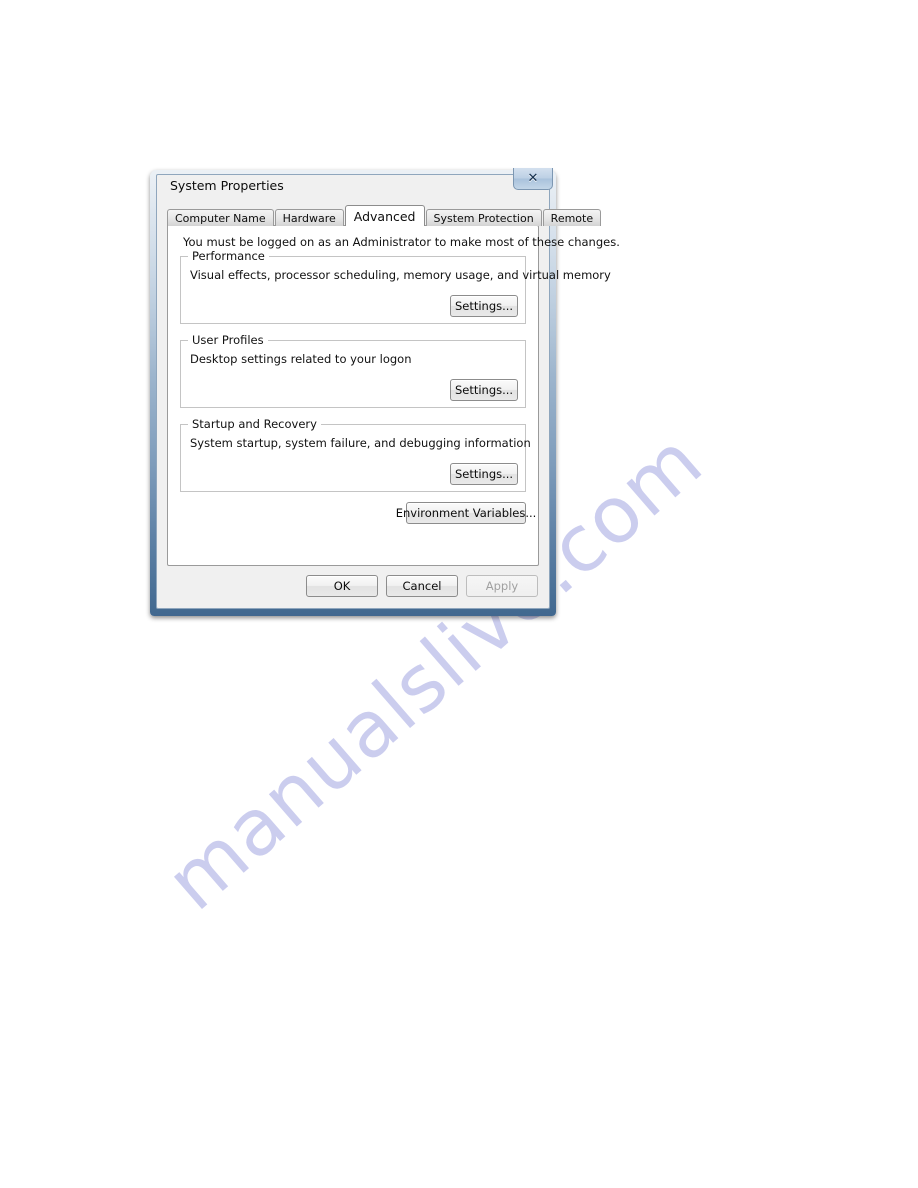  I want to click on tab-computer-name: Computer Name, so click(220, 217).